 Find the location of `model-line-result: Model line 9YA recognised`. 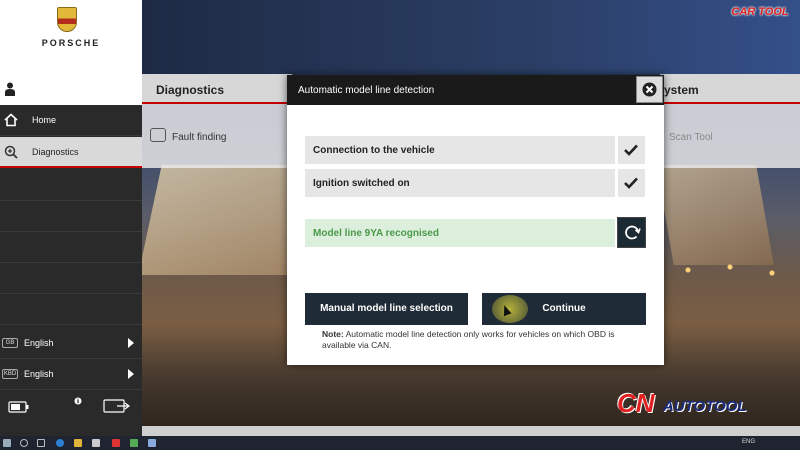

model-line-result: Model line 9YA recognised is located at coordinates (460, 233).